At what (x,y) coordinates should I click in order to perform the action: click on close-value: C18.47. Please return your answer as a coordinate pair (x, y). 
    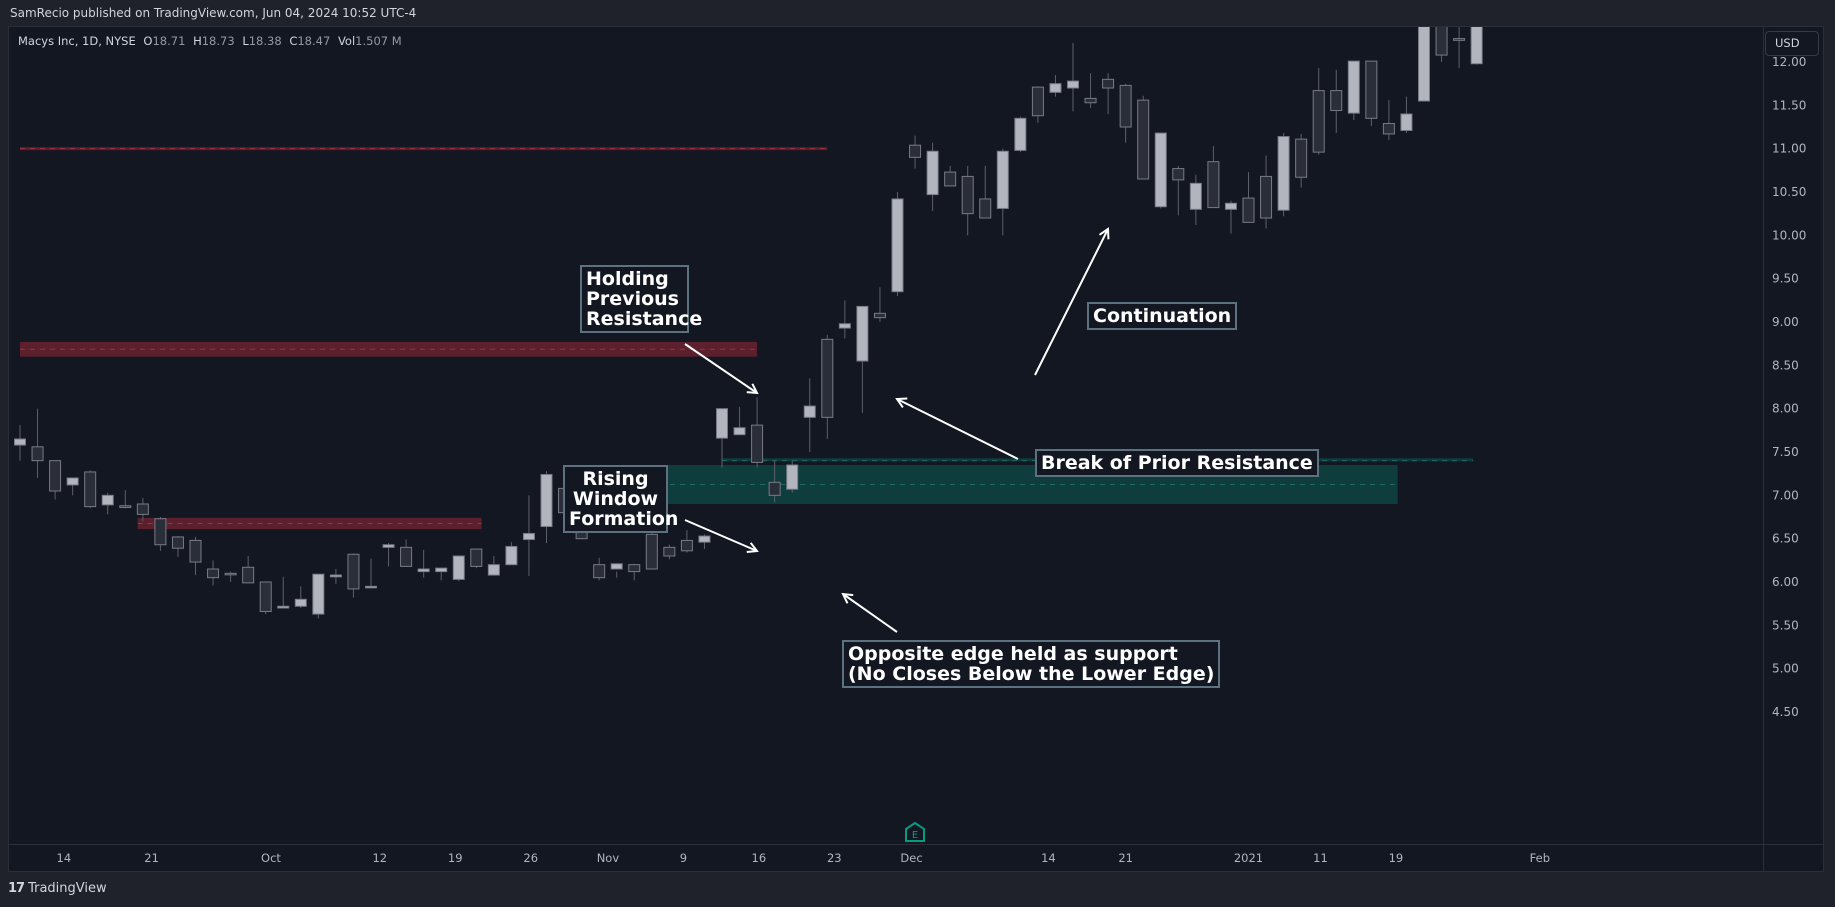
    Looking at the image, I should click on (310, 41).